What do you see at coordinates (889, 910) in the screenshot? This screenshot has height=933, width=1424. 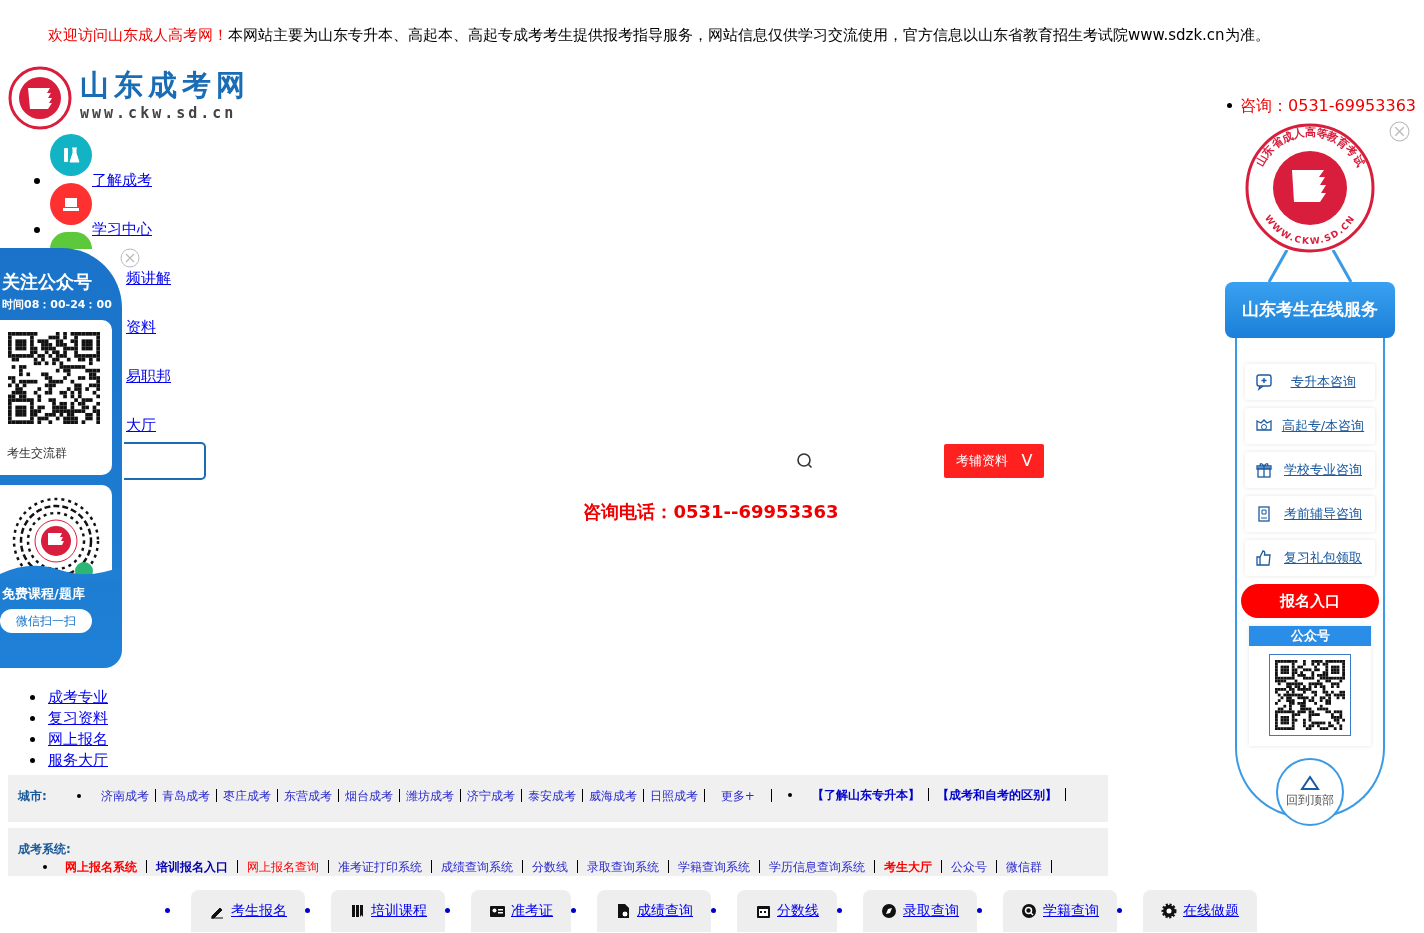 I see `compass-icon` at bounding box center [889, 910].